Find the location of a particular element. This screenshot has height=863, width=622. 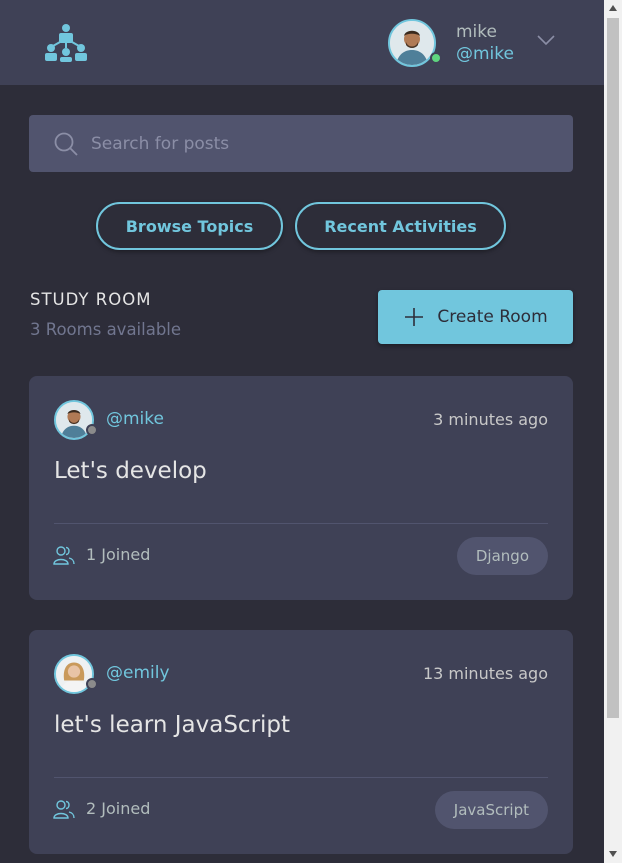

search-icon is located at coordinates (66, 144).